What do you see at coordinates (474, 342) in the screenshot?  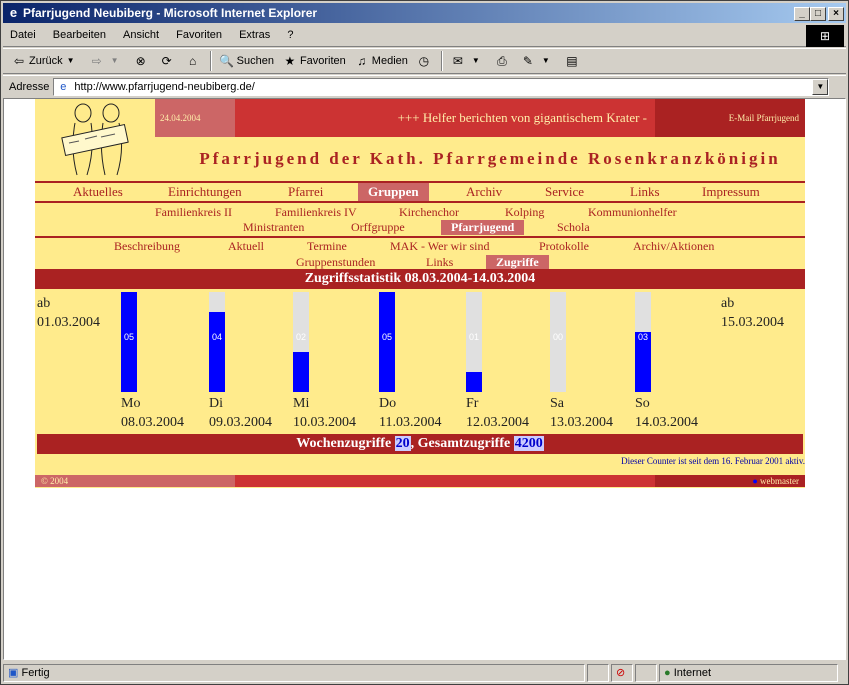 I see `bar-fr: 01` at bounding box center [474, 342].